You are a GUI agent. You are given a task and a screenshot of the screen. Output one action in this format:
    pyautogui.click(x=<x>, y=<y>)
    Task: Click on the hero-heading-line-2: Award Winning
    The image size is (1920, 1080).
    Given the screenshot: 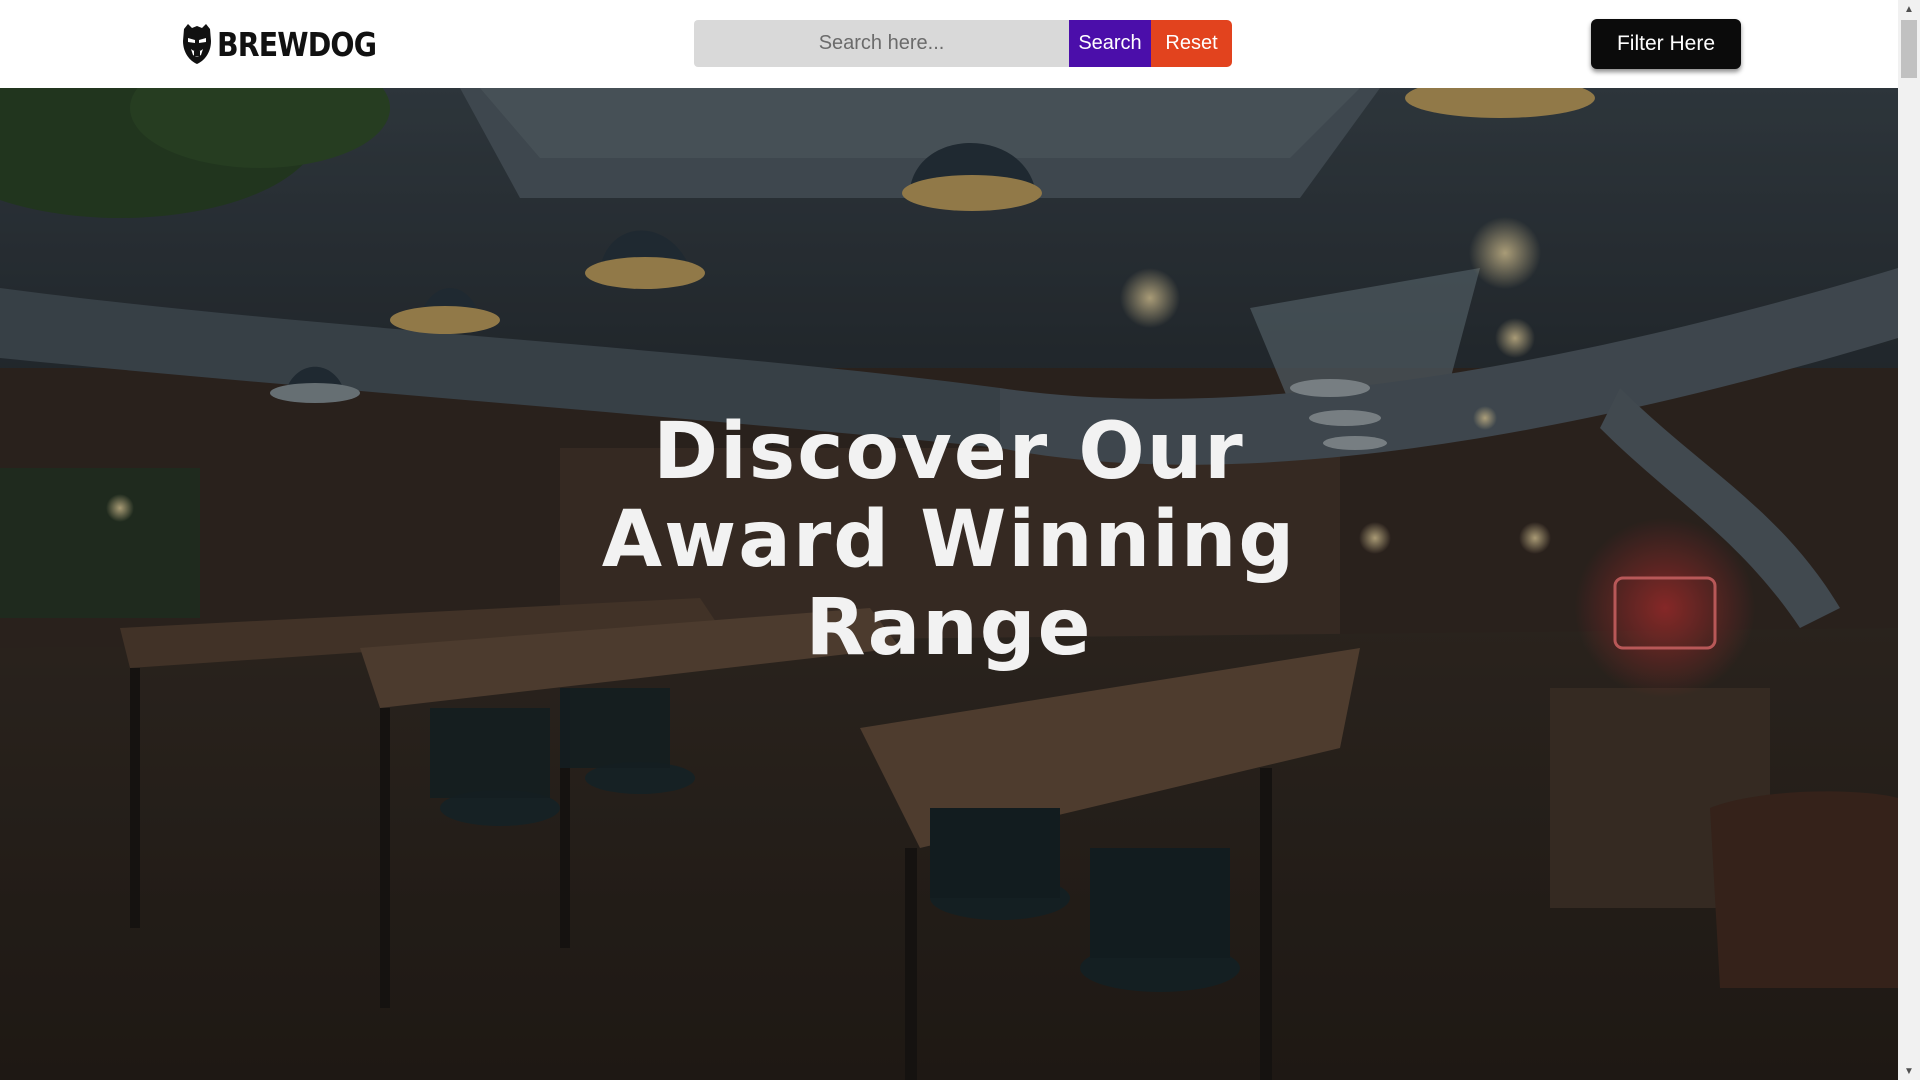 What is the action you would take?
    pyautogui.click(x=949, y=540)
    